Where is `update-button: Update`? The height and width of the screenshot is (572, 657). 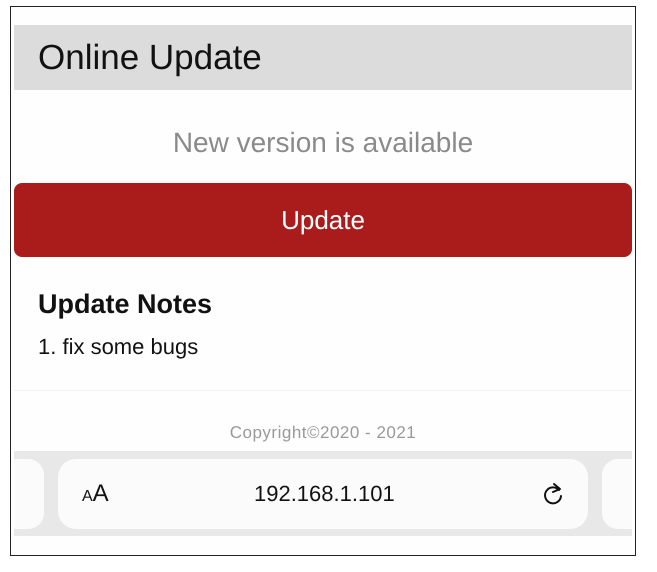
update-button: Update is located at coordinates (323, 220).